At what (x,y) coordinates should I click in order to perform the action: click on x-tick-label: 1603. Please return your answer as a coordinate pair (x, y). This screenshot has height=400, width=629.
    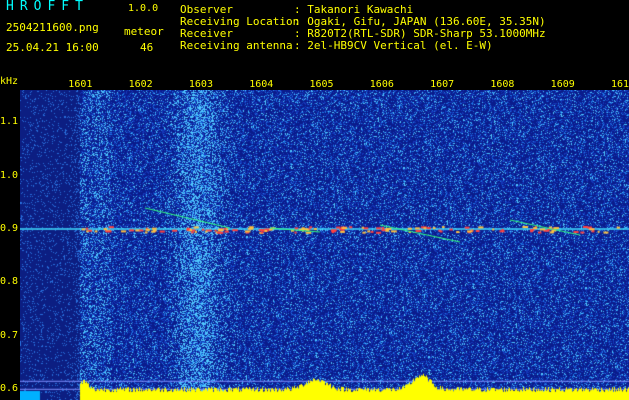
    Looking at the image, I should click on (200, 84).